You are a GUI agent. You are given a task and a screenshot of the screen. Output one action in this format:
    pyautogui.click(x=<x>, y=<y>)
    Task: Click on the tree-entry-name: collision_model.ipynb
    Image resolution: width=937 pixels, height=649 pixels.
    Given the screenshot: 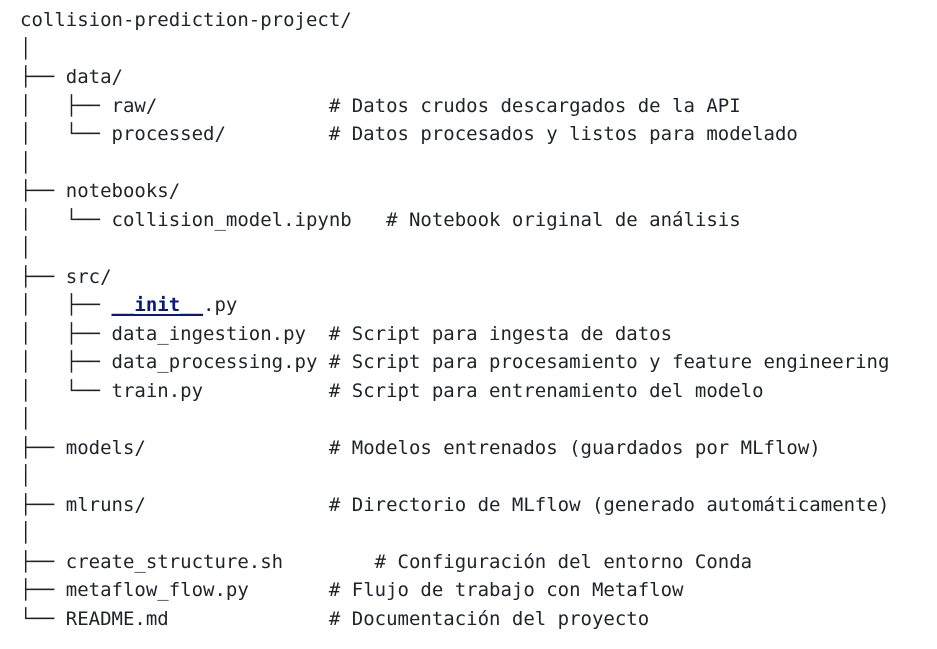 What is the action you would take?
    pyautogui.click(x=231, y=219)
    